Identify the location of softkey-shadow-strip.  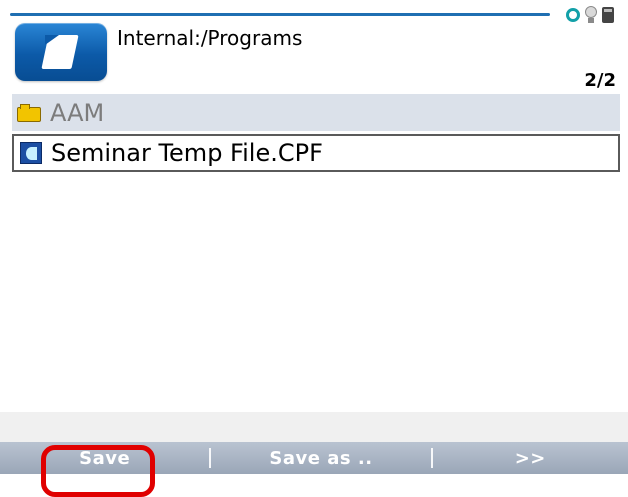
(314, 427).